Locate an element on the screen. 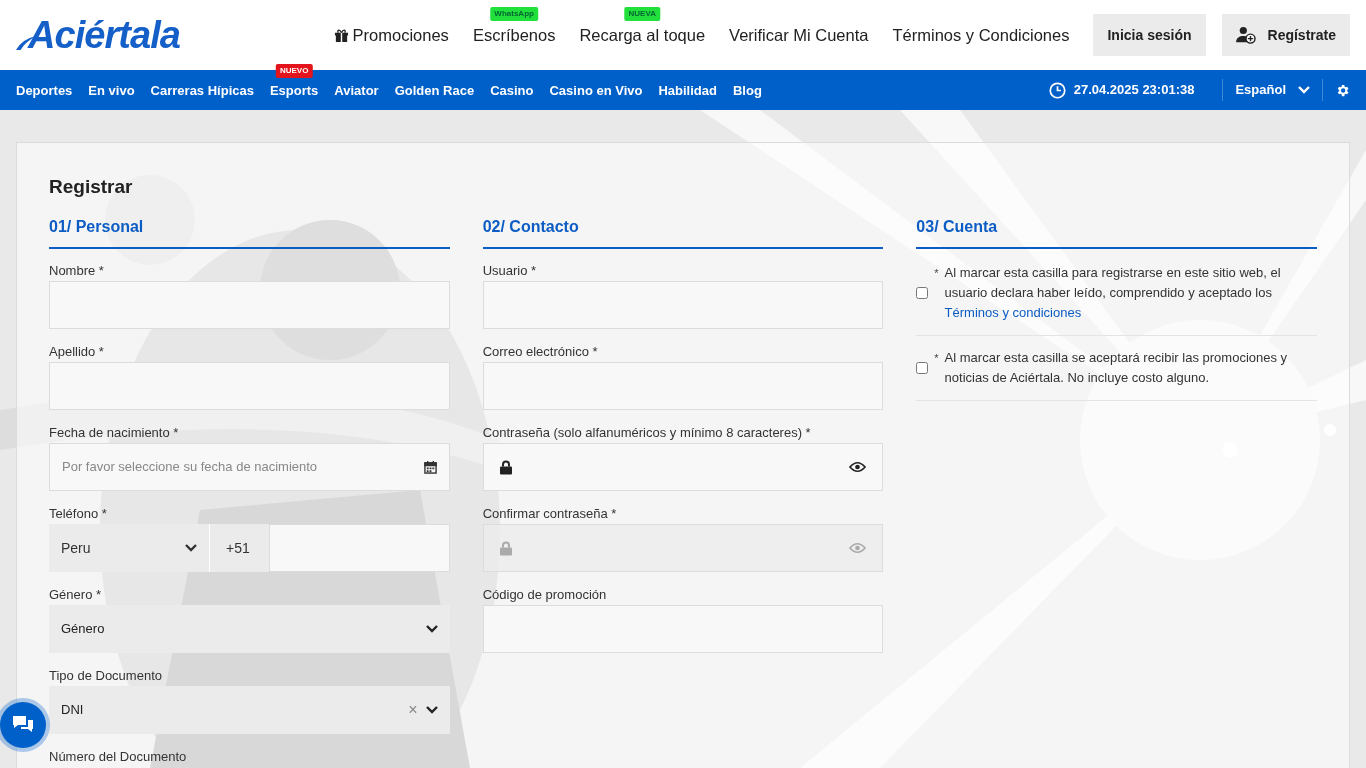 The width and height of the screenshot is (1366, 768). field-label: Código de promoción is located at coordinates (545, 595).